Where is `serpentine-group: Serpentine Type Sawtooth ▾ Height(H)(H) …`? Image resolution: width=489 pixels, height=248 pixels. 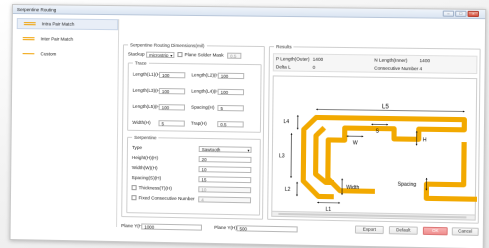 serpentine-group: Serpentine Type Sawtooth ▾ Height(H)(H) … is located at coordinates (193, 176).